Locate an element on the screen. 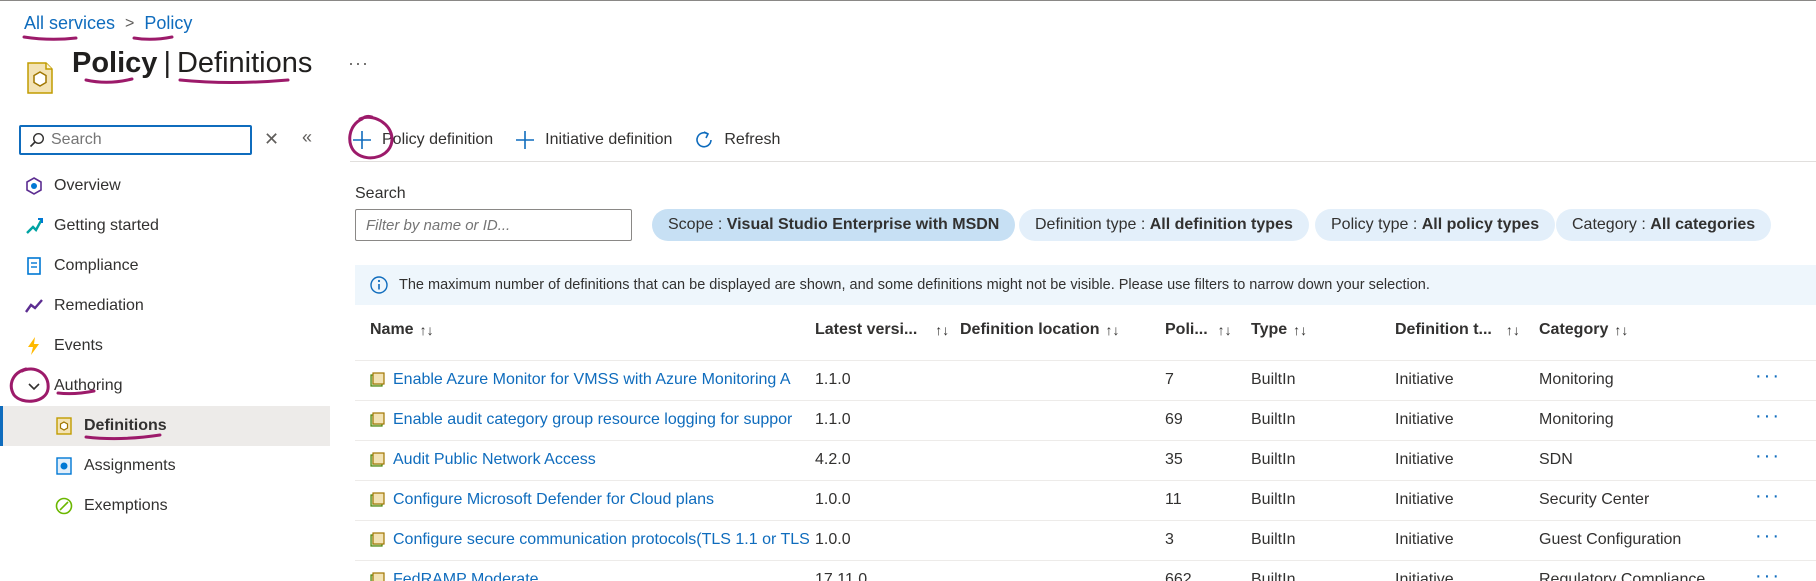  sort-icon: ↑↓ is located at coordinates (426, 330).